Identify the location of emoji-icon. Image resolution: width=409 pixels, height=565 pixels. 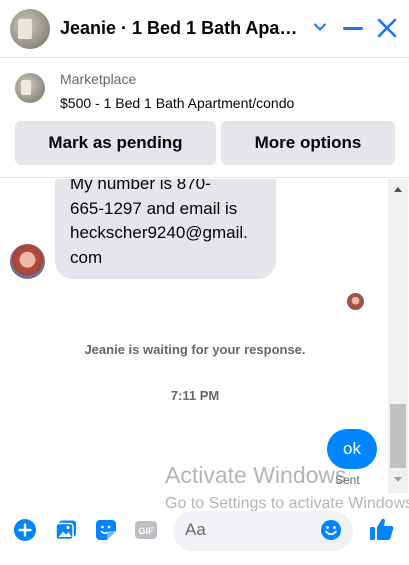
(331, 530).